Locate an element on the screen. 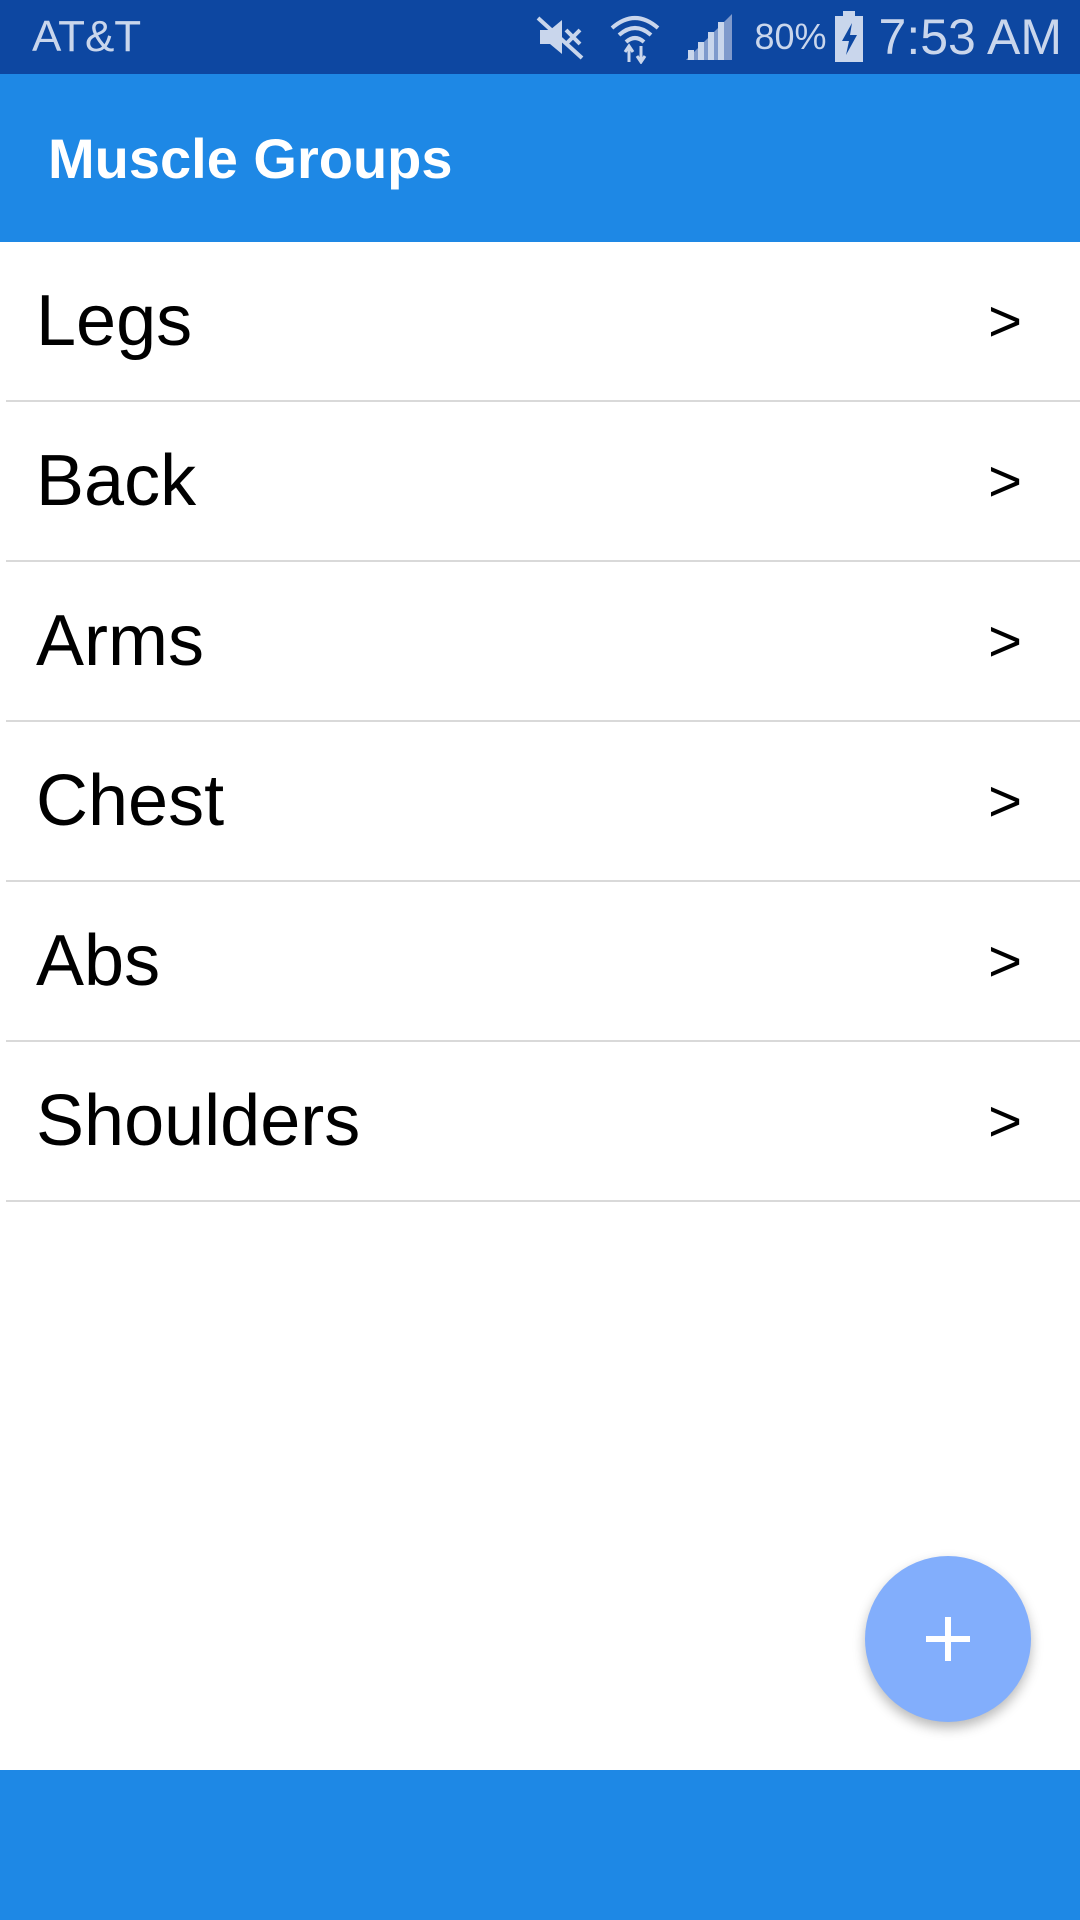 The height and width of the screenshot is (1920, 1080). add-muscle-group-button is located at coordinates (948, 1639).